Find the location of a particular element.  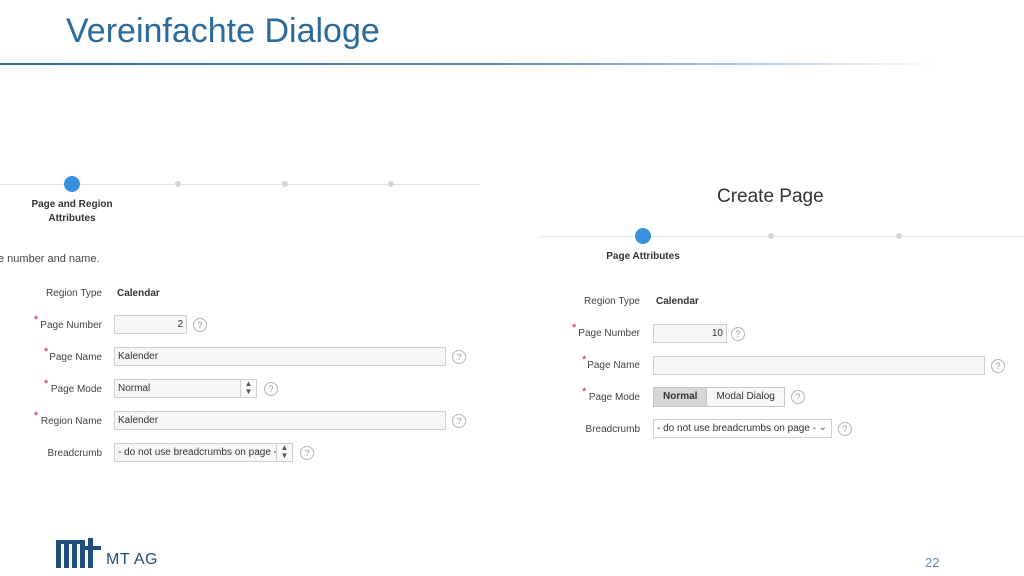

page-mode-toggle: Normal Modal Dialog is located at coordinates (719, 397).